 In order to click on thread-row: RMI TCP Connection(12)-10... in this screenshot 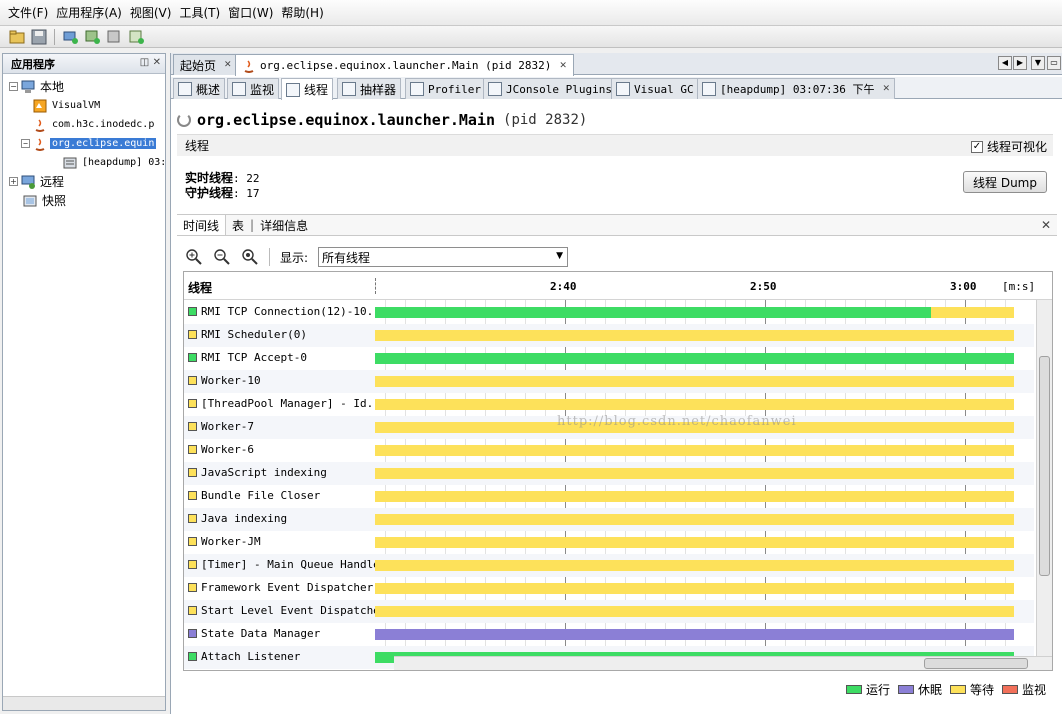, I will do `click(609, 312)`.